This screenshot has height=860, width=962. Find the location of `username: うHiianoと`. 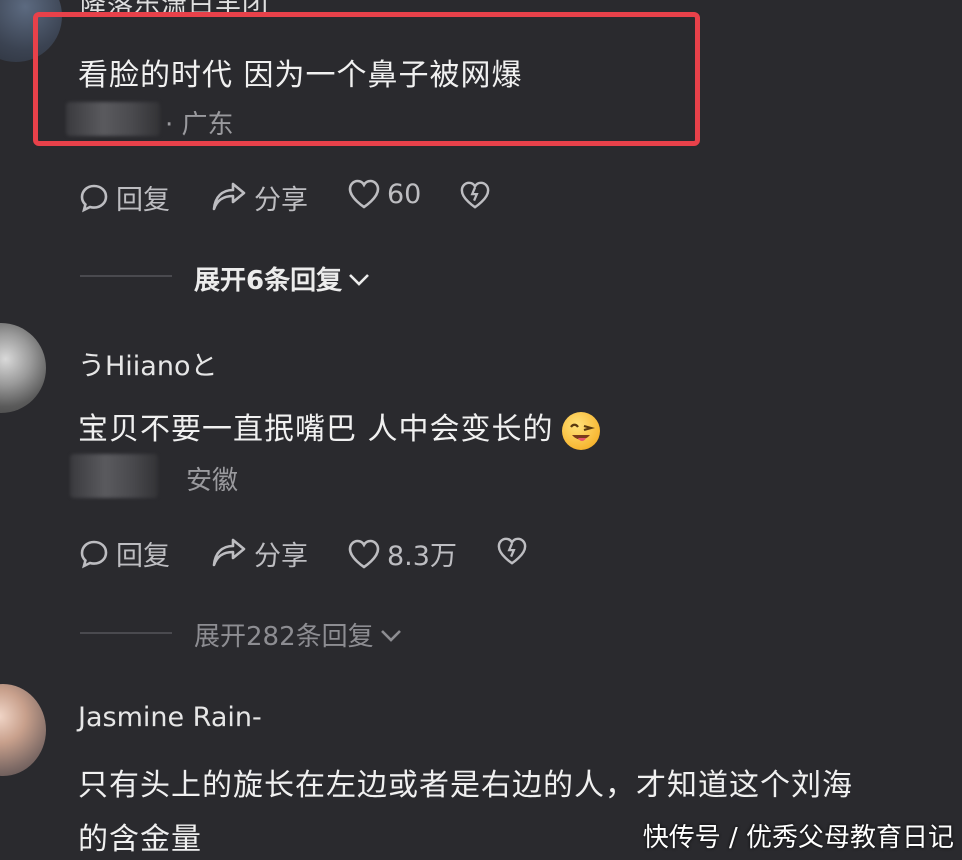

username: うHiianoと is located at coordinates (147, 363).